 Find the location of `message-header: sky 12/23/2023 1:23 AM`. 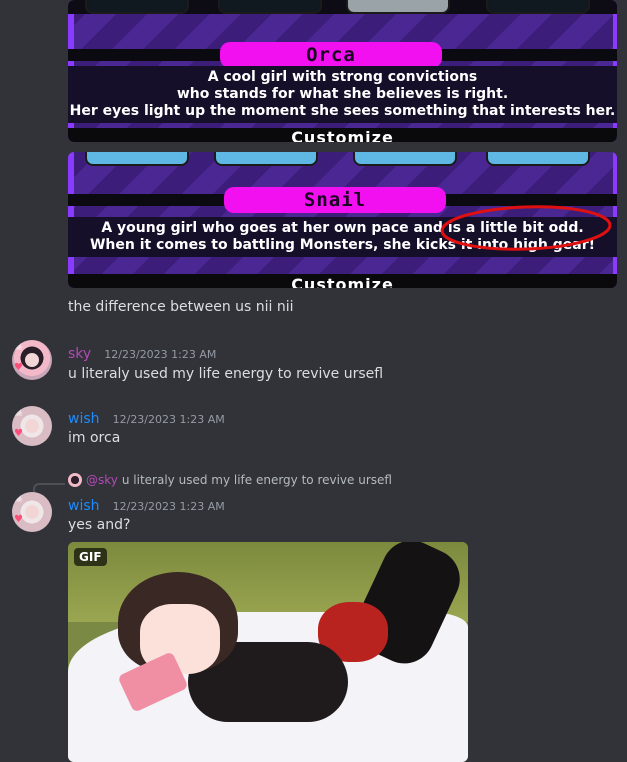

message-header: sky 12/23/2023 1:23 AM is located at coordinates (142, 352).